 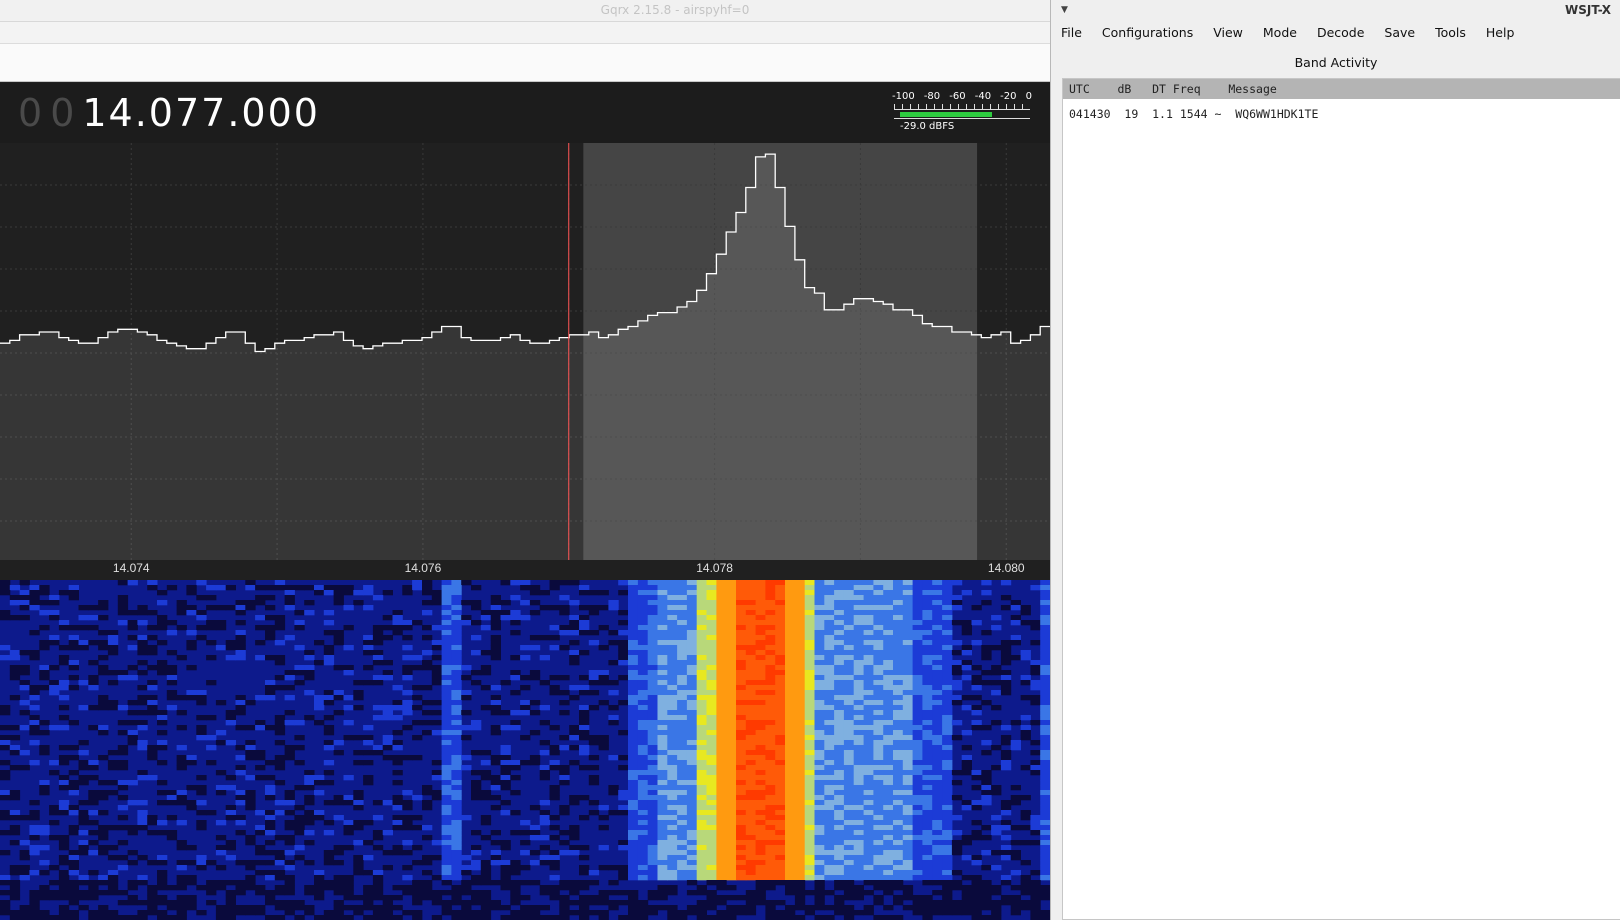 What do you see at coordinates (201, 113) in the screenshot?
I see `frequency-value: 14.077.000` at bounding box center [201, 113].